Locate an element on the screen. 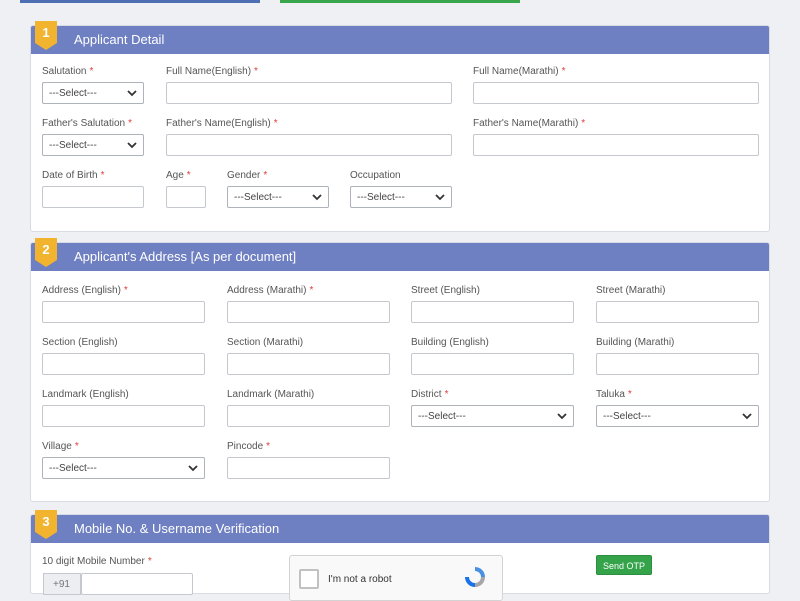 The width and height of the screenshot is (800, 601). building-en-field is located at coordinates (492, 364).